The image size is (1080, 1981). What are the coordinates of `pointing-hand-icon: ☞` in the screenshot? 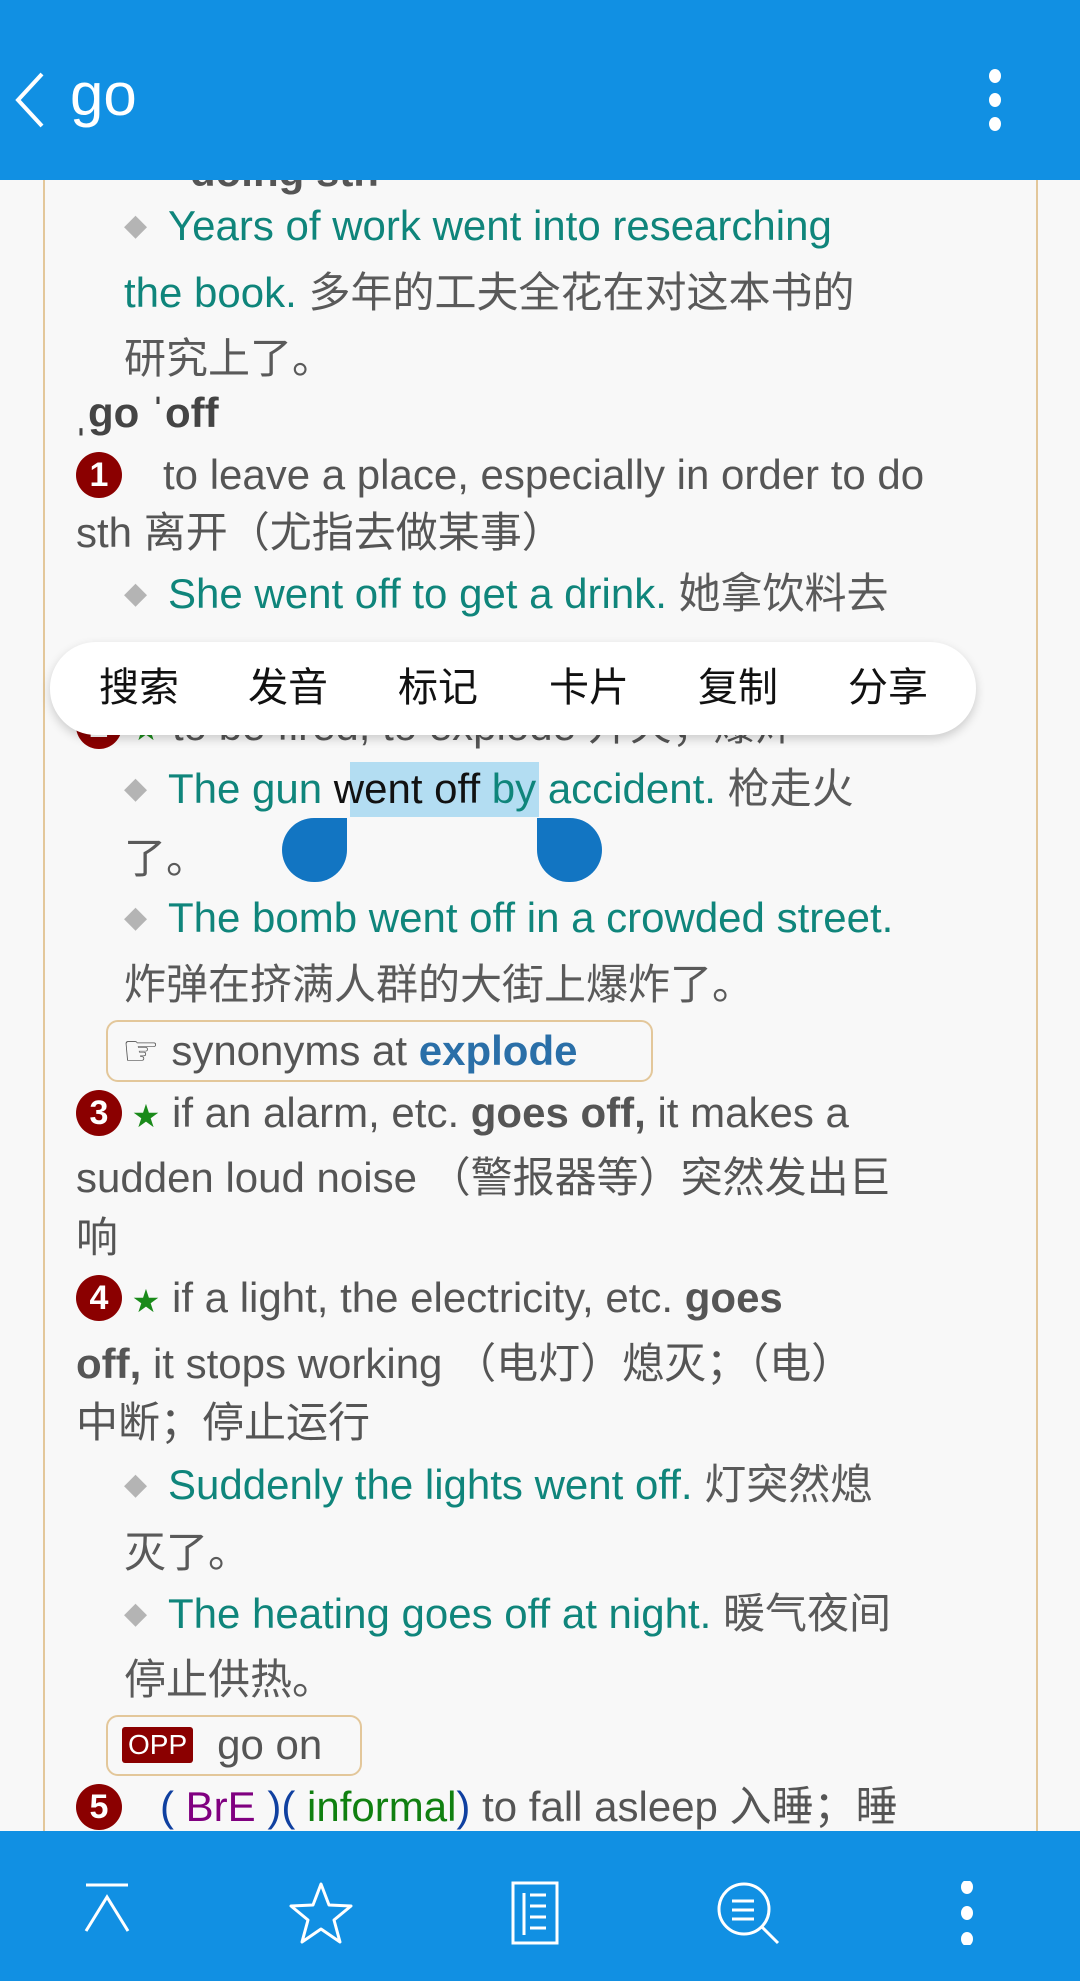 It's located at (141, 1050).